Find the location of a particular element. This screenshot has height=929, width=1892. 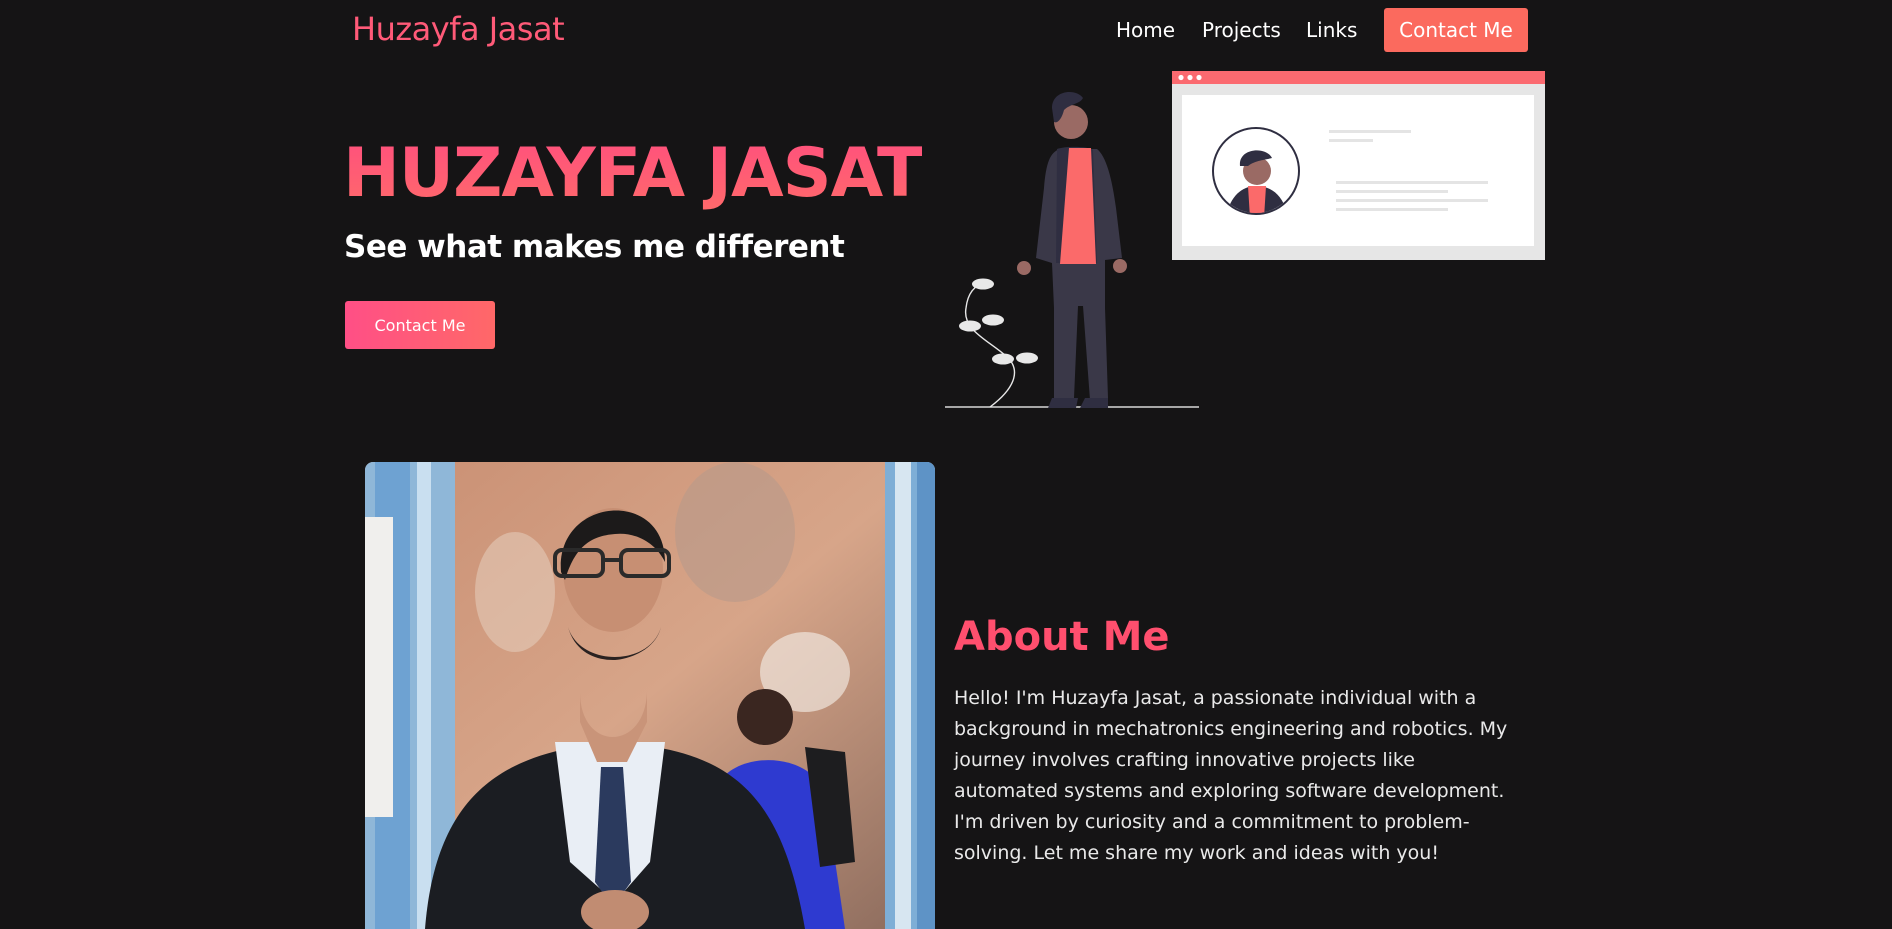

hero-subtitle: See what makes me different is located at coordinates (594, 247).